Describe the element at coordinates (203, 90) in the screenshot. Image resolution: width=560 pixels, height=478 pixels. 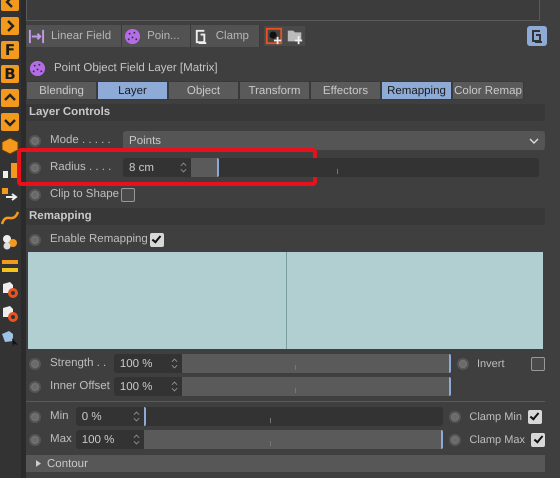
I see `tab: Object` at that location.